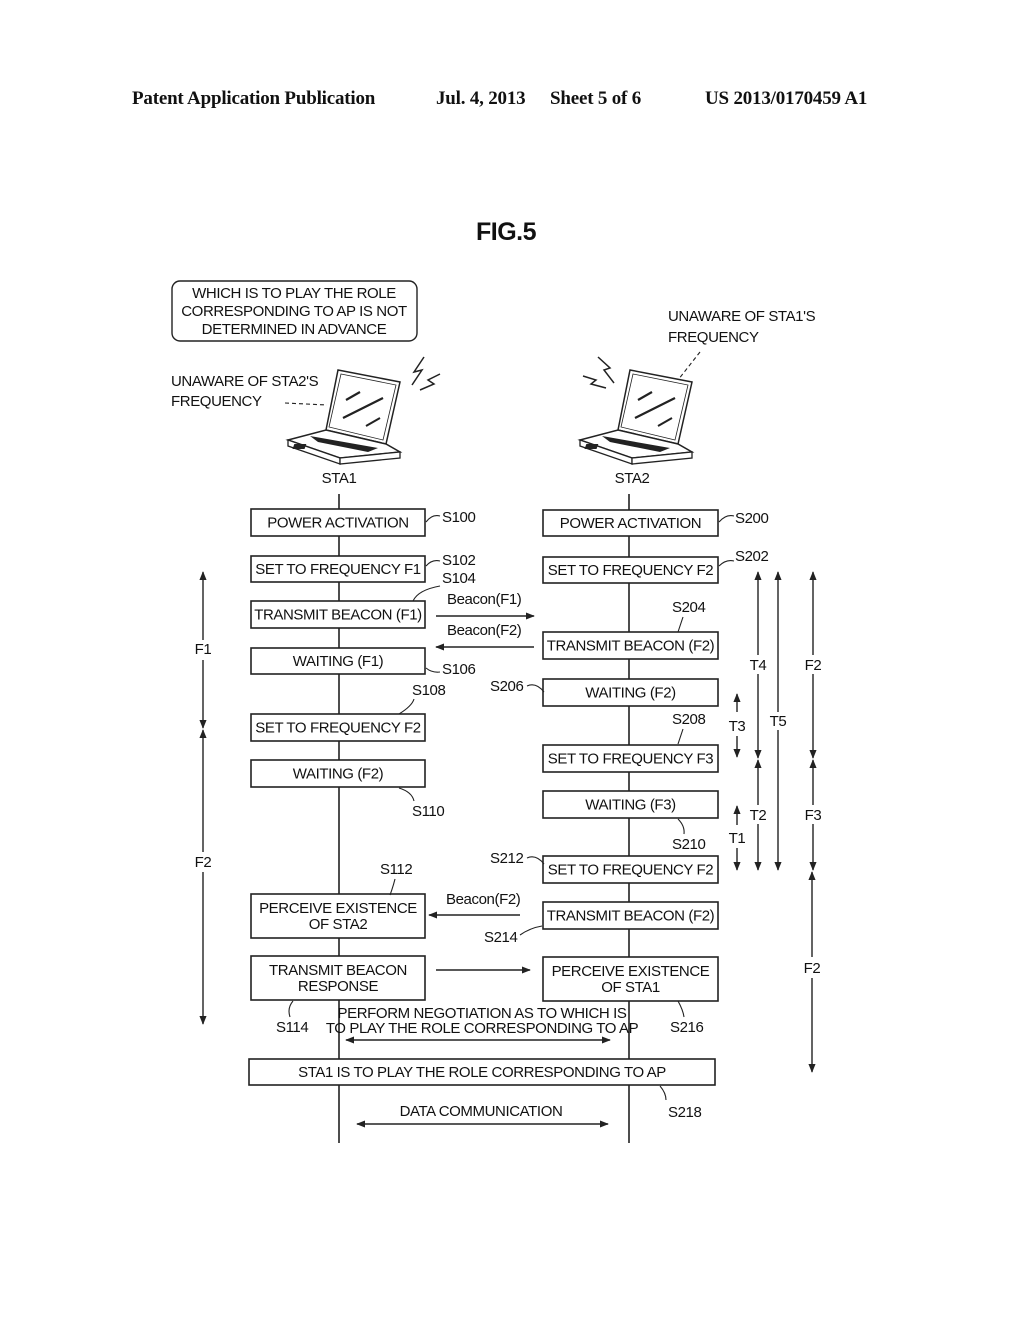  Describe the element at coordinates (458, 669) in the screenshot. I see `step-id: S106` at that location.